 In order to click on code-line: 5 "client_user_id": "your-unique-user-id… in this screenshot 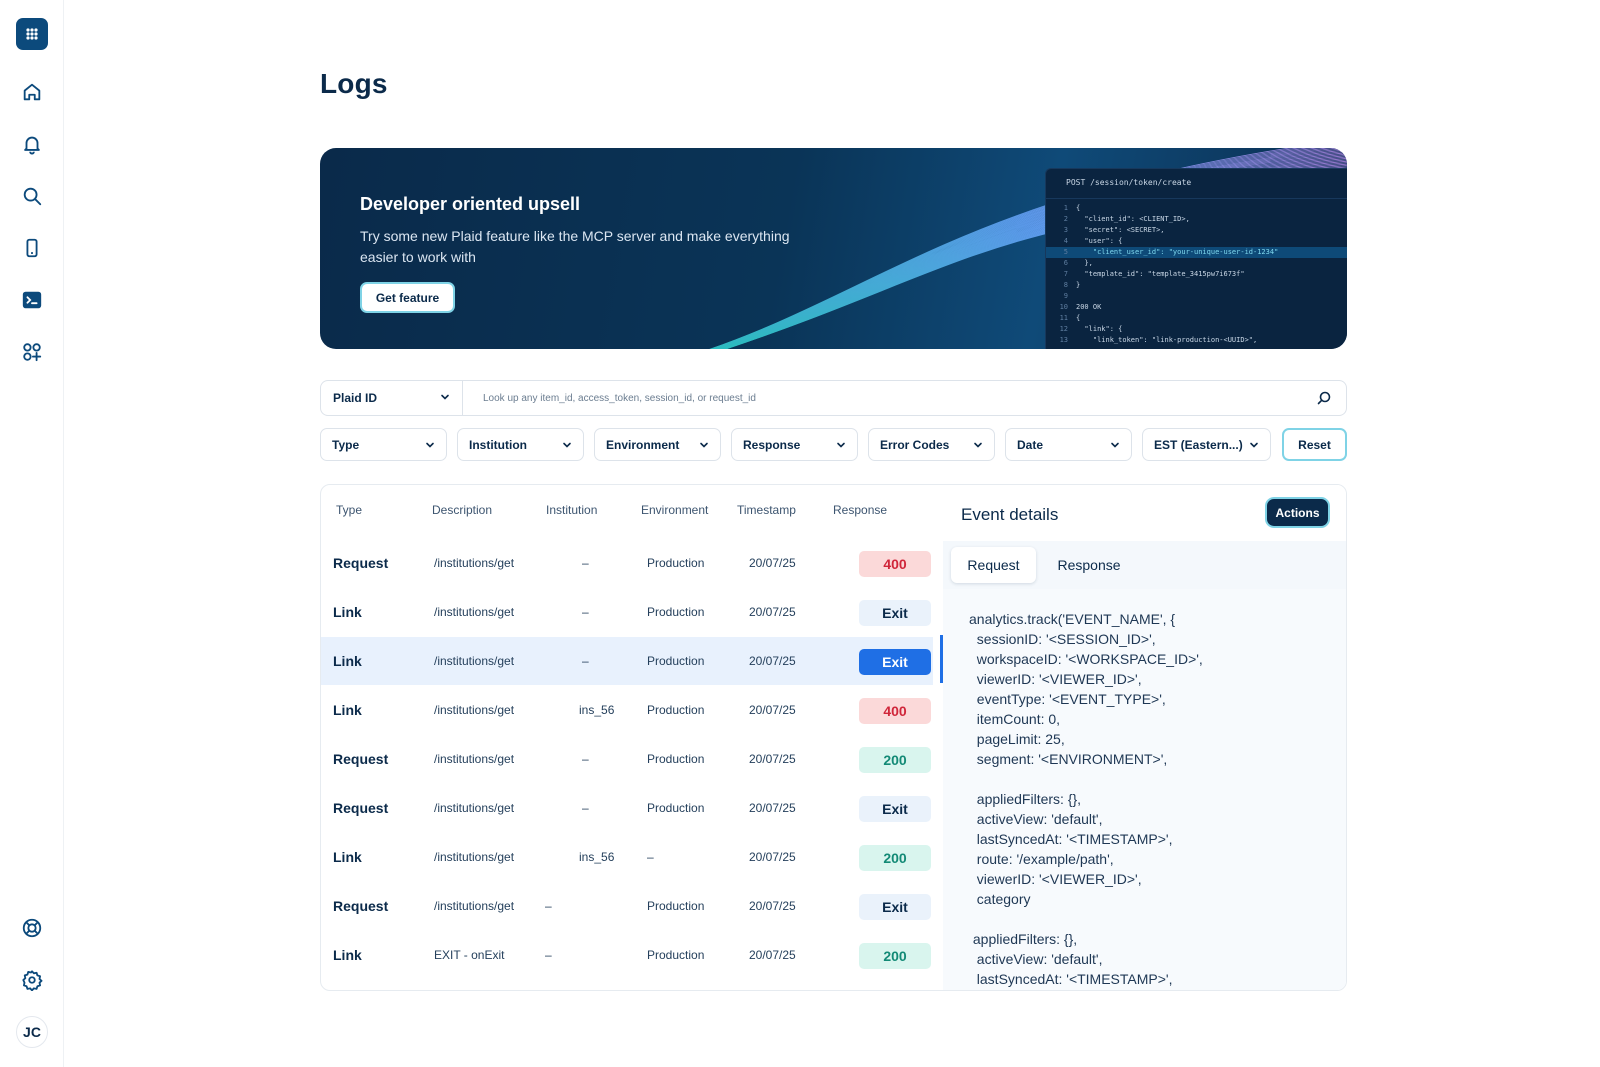, I will do `click(1196, 252)`.